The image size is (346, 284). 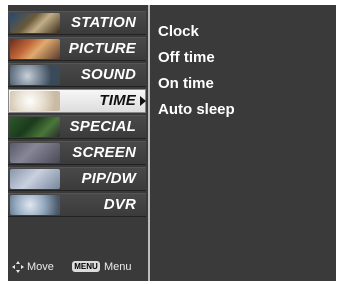 I want to click on menu-item-sound: SOUND, so click(x=77, y=75).